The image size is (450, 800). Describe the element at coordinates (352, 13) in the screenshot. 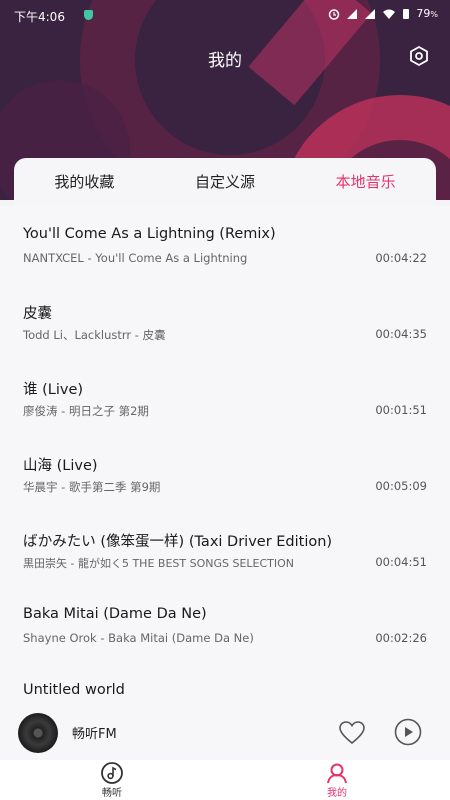

I see `signal-icon` at that location.